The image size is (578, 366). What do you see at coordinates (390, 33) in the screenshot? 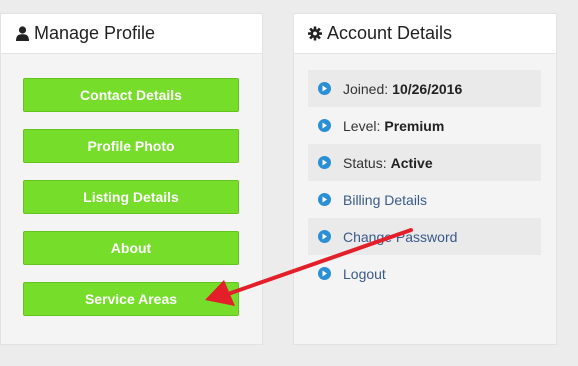
I see `account-details-title: Account Details` at bounding box center [390, 33].